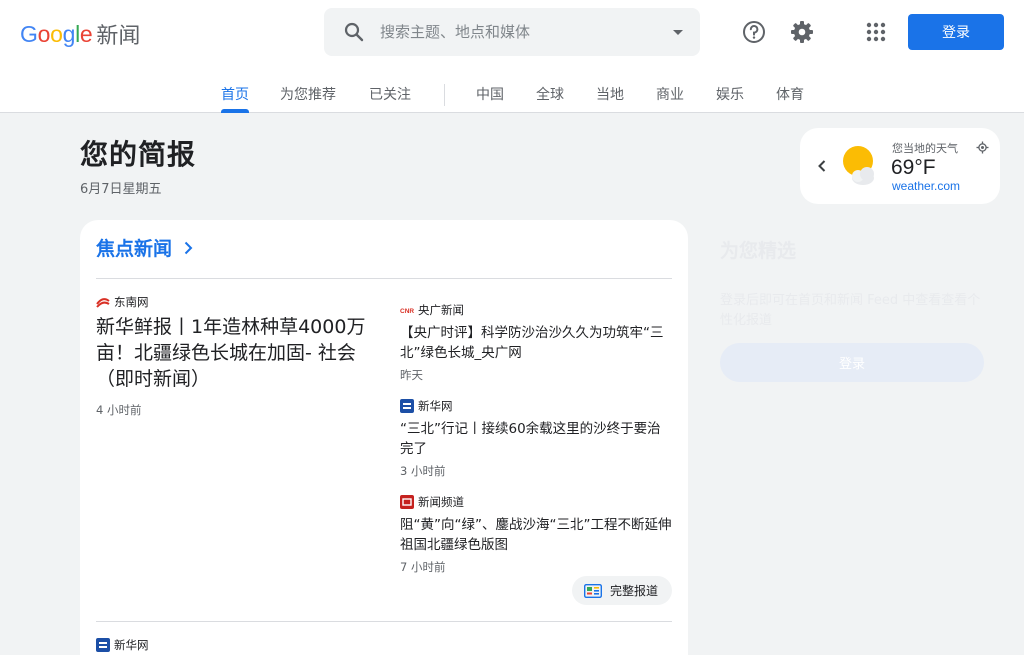 This screenshot has width=1024, height=655. What do you see at coordinates (515, 32) in the screenshot?
I see `search-input` at bounding box center [515, 32].